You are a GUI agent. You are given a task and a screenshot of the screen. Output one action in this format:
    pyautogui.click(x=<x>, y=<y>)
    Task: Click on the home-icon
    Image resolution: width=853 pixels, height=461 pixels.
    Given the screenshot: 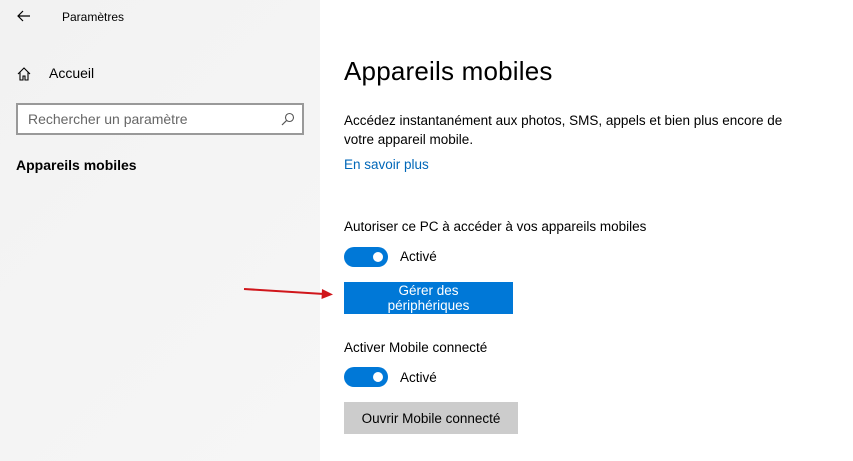 What is the action you would take?
    pyautogui.click(x=24, y=74)
    